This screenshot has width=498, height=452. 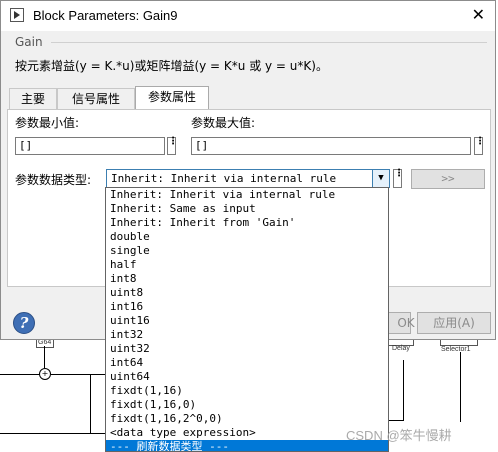 I want to click on watermark: CSDN @笨牛慢耕, so click(x=399, y=435).